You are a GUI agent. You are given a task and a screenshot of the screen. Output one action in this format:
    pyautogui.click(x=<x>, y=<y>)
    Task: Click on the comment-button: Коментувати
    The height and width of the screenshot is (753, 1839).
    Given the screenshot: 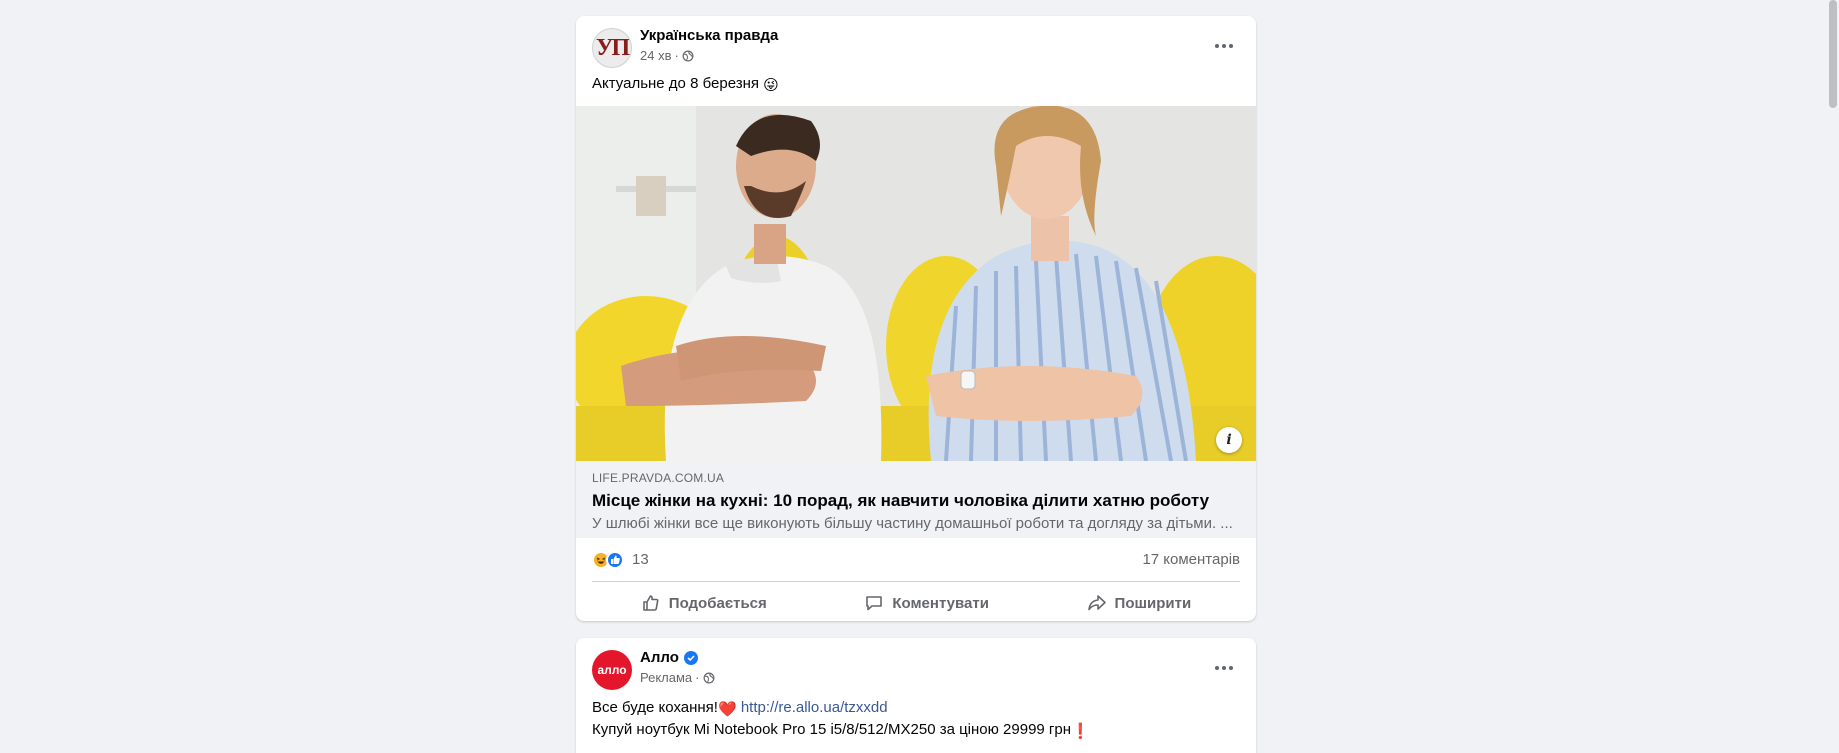 What is the action you would take?
    pyautogui.click(x=926, y=603)
    